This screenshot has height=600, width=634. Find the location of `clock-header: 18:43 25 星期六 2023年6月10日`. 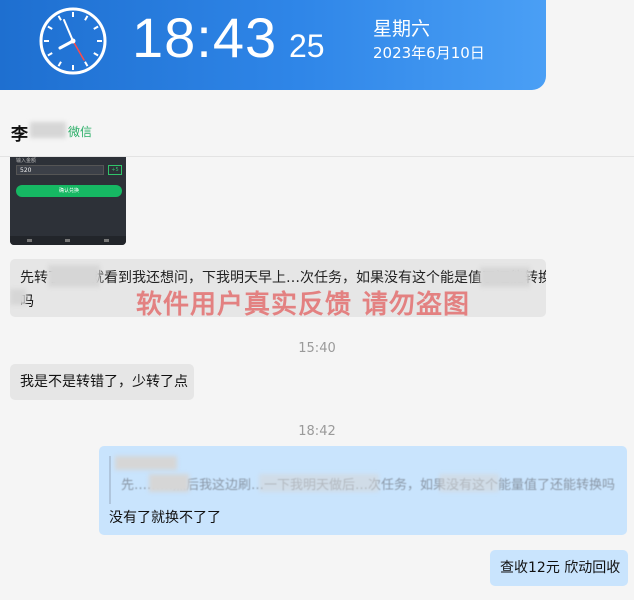

clock-header: 18:43 25 星期六 2023年6月10日 is located at coordinates (273, 45).